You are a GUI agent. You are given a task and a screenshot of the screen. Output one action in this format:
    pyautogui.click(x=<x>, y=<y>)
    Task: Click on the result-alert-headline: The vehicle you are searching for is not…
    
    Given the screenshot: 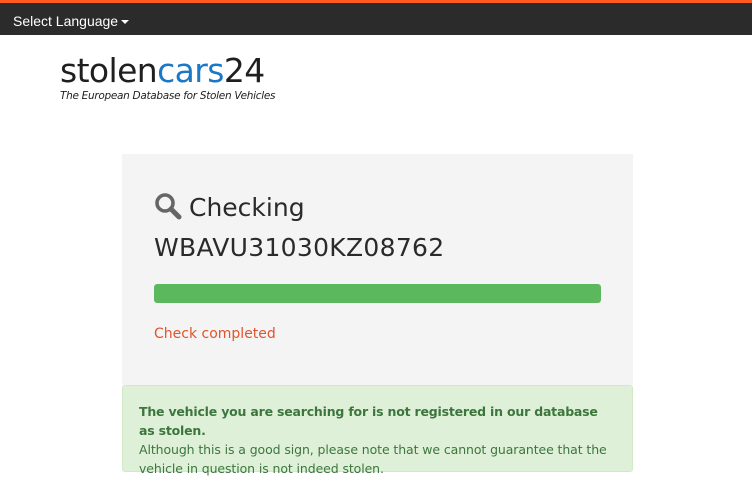 What is the action you would take?
    pyautogui.click(x=368, y=421)
    